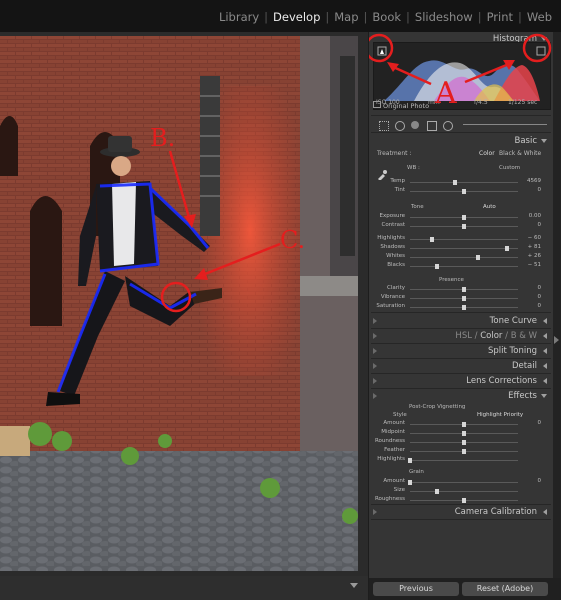  I want to click on grain-roughness-slider-handle, so click(464, 500).